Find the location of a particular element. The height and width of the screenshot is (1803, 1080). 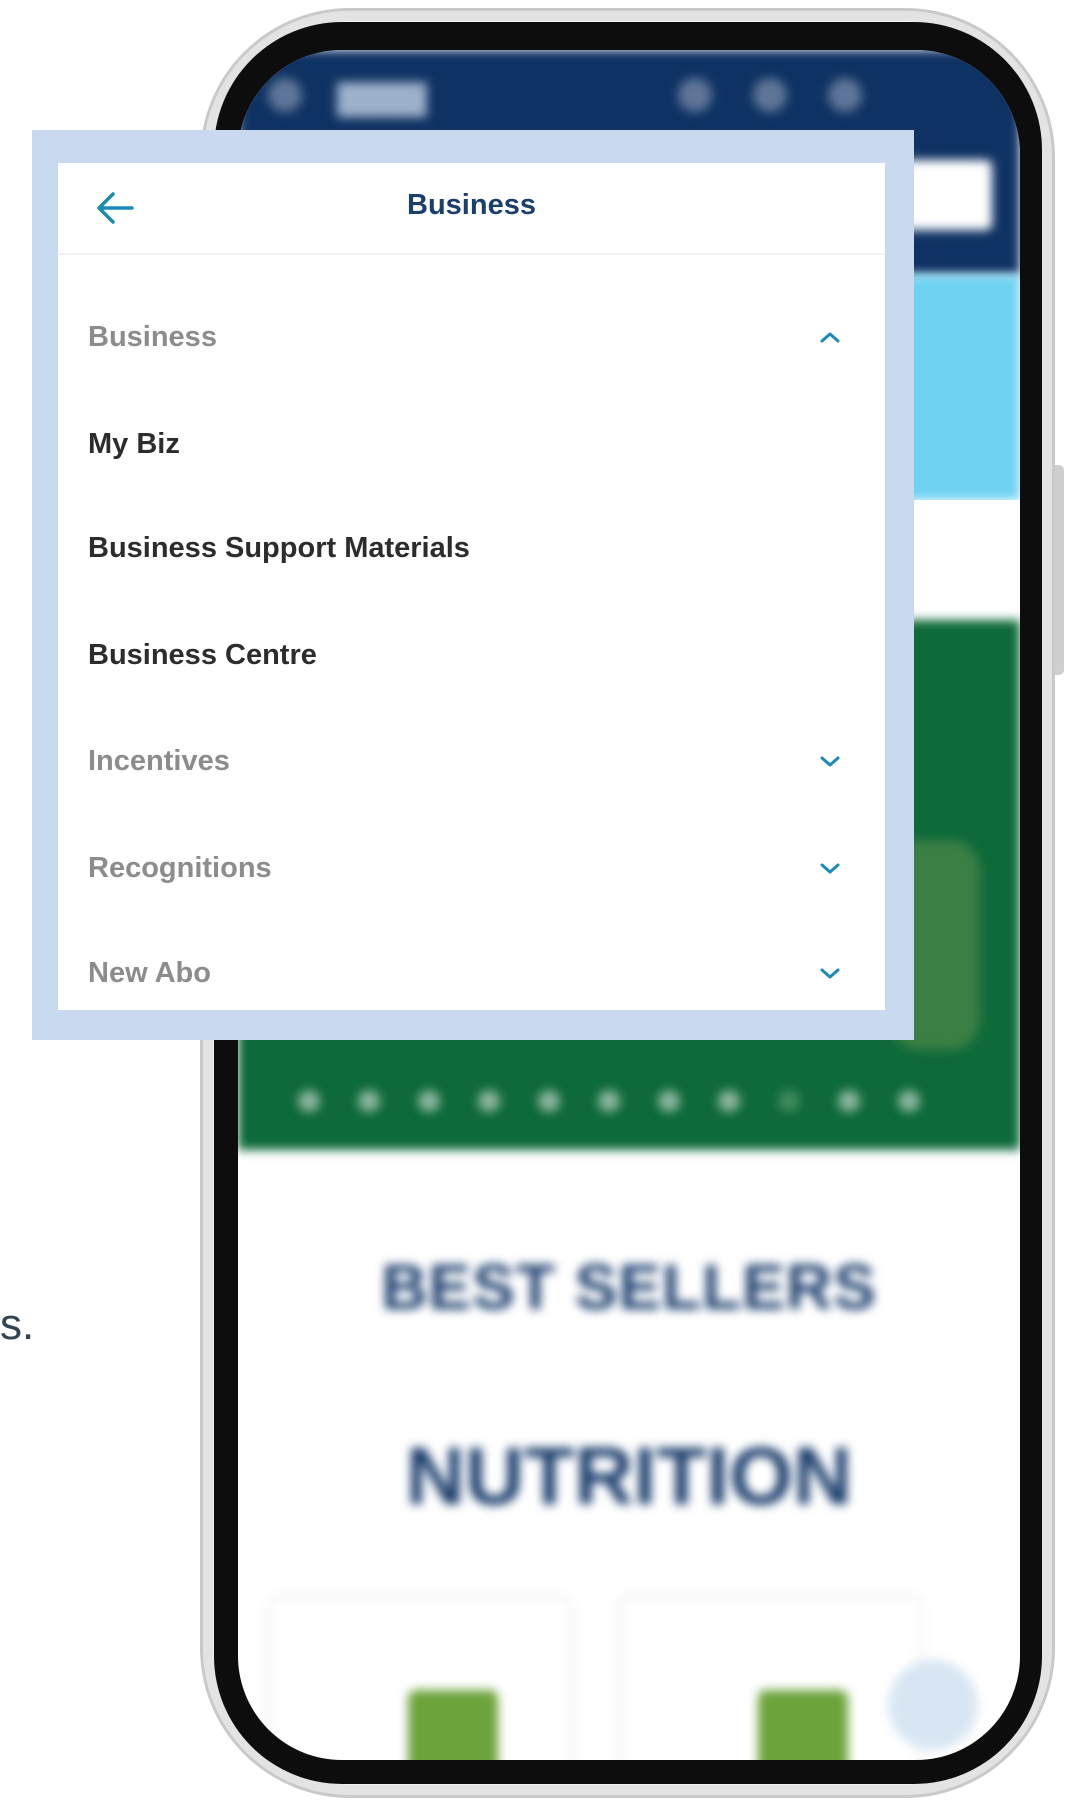

best-sellers-heading: BEST SELLERS is located at coordinates (629, 1287).